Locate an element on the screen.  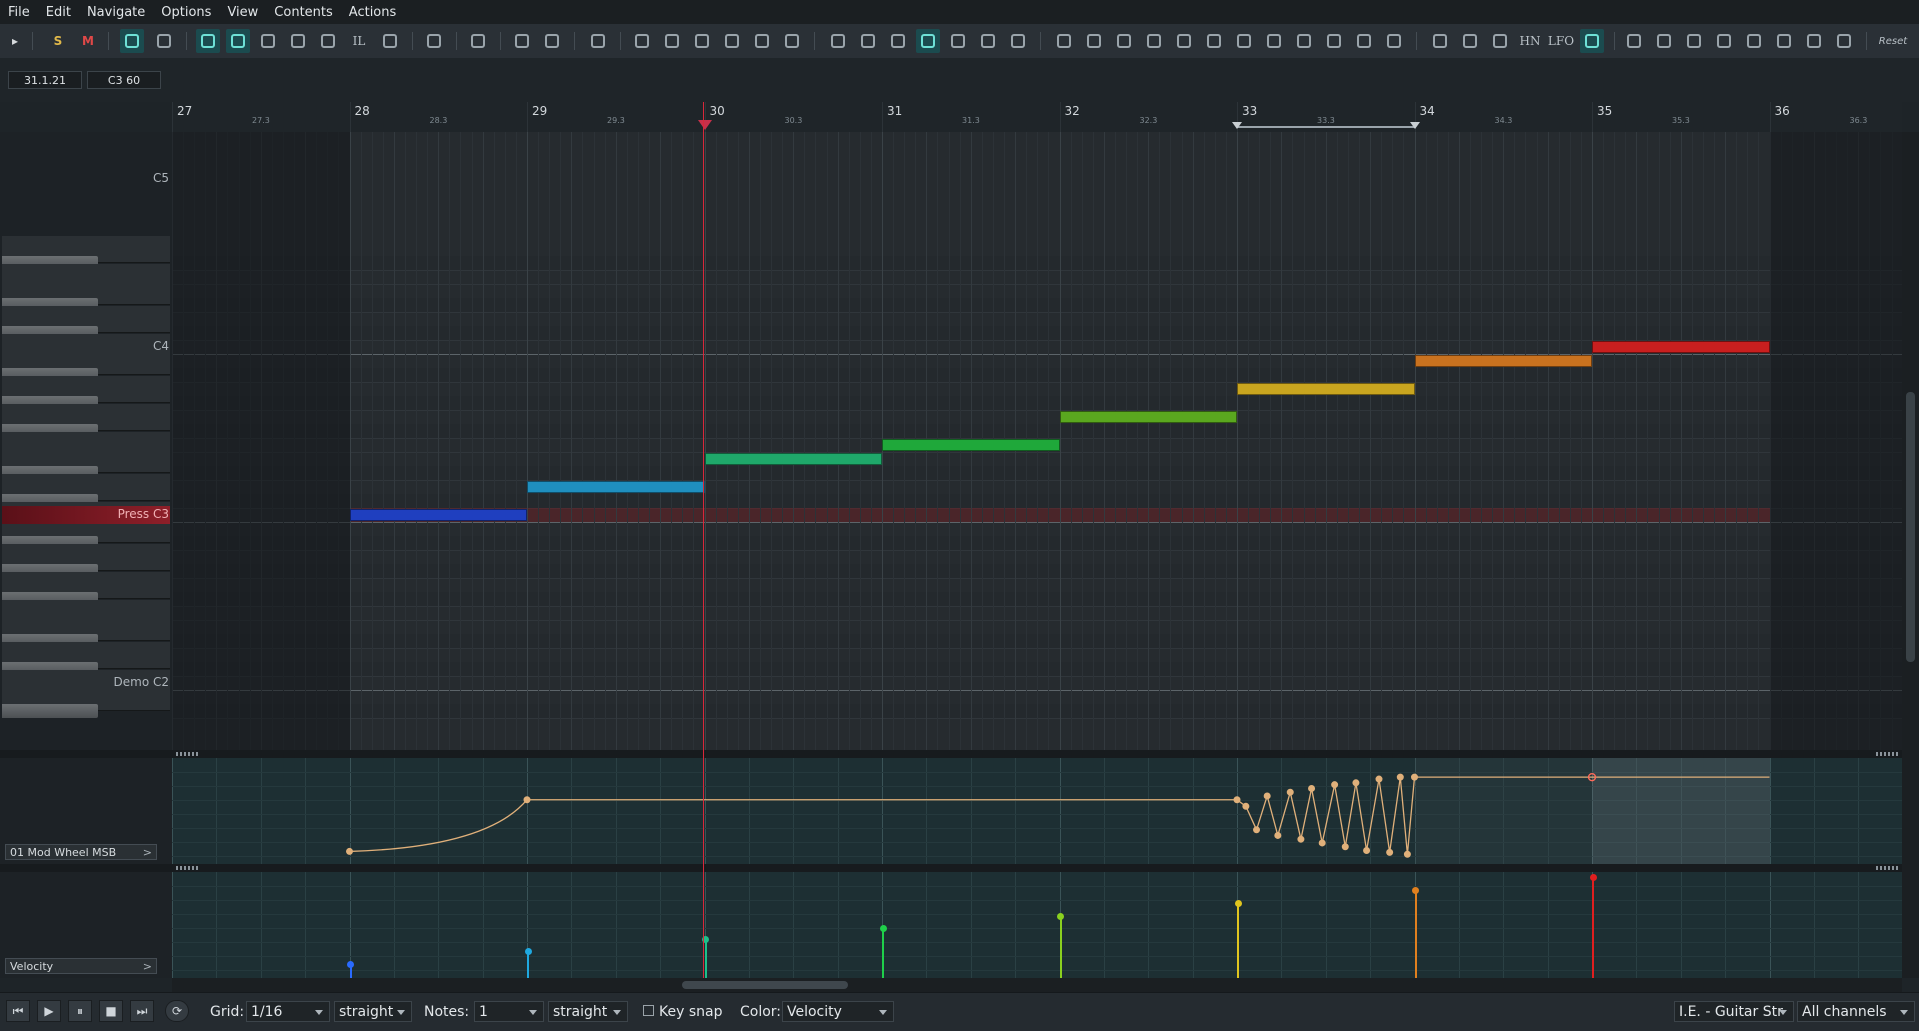
zoom-s-icon is located at coordinates (1844, 41).